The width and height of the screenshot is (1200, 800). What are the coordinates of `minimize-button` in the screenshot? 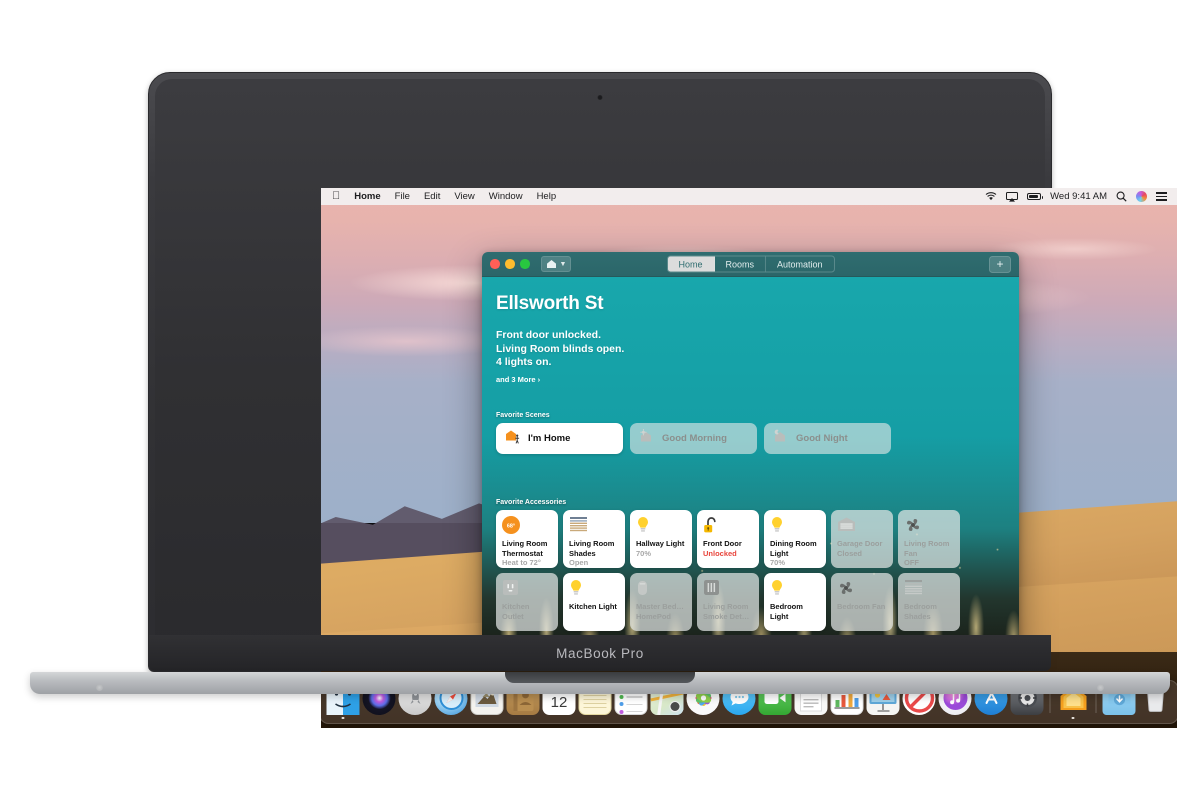 It's located at (510, 264).